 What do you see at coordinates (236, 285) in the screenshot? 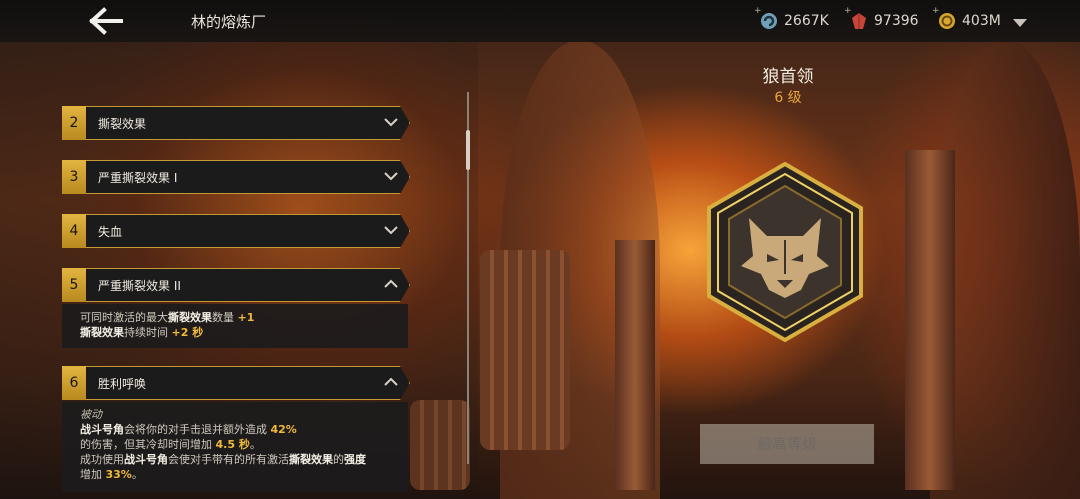
I see `skill-row-5: 5 严重撕裂效果 II` at bounding box center [236, 285].